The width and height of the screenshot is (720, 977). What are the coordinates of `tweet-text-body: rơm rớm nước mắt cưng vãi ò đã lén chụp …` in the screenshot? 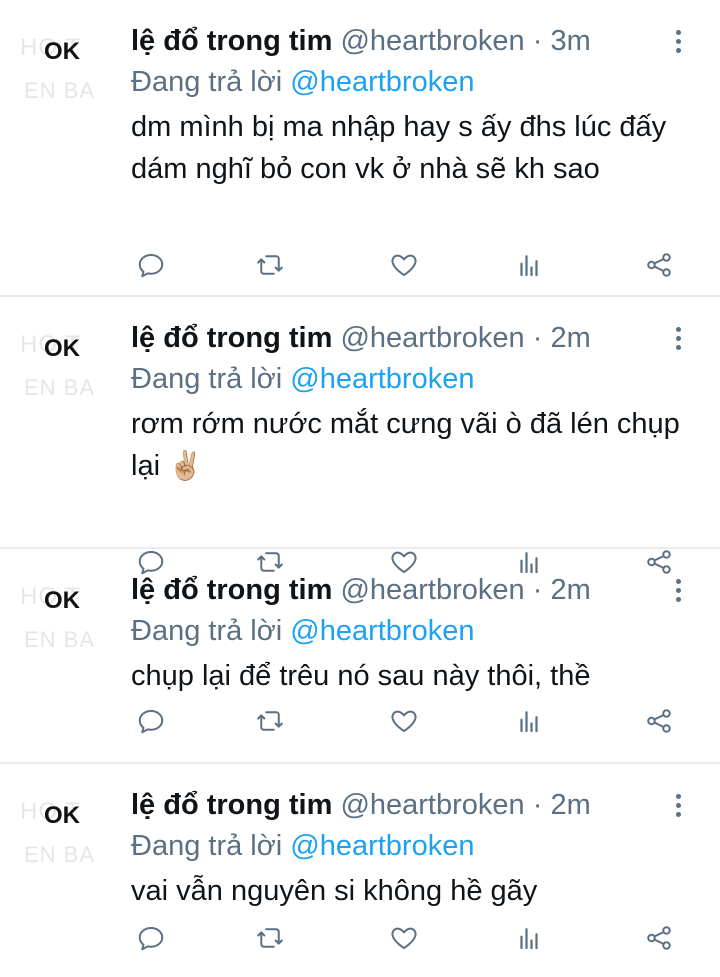 It's located at (405, 445).